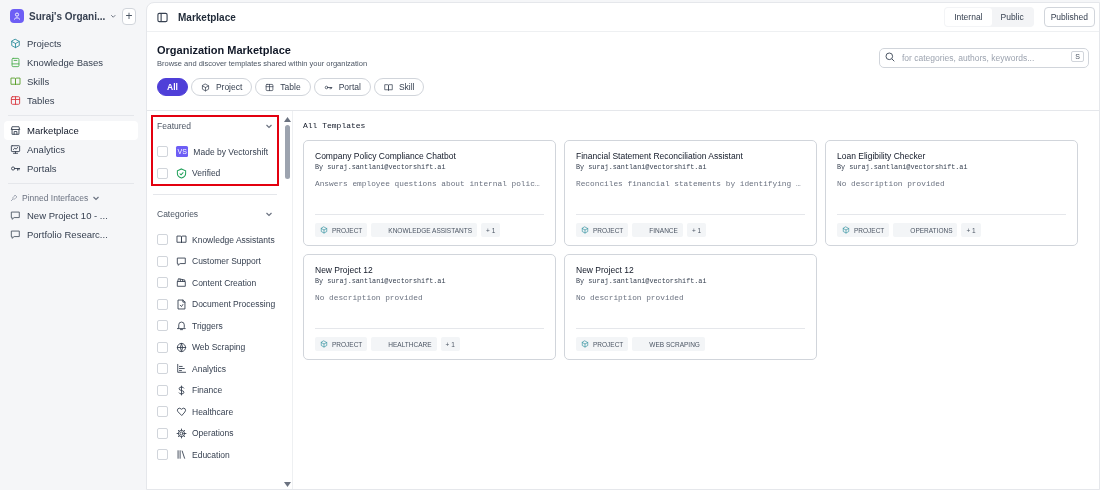 The image size is (1100, 490). What do you see at coordinates (71, 43) in the screenshot?
I see `sidebar-item: Projects` at bounding box center [71, 43].